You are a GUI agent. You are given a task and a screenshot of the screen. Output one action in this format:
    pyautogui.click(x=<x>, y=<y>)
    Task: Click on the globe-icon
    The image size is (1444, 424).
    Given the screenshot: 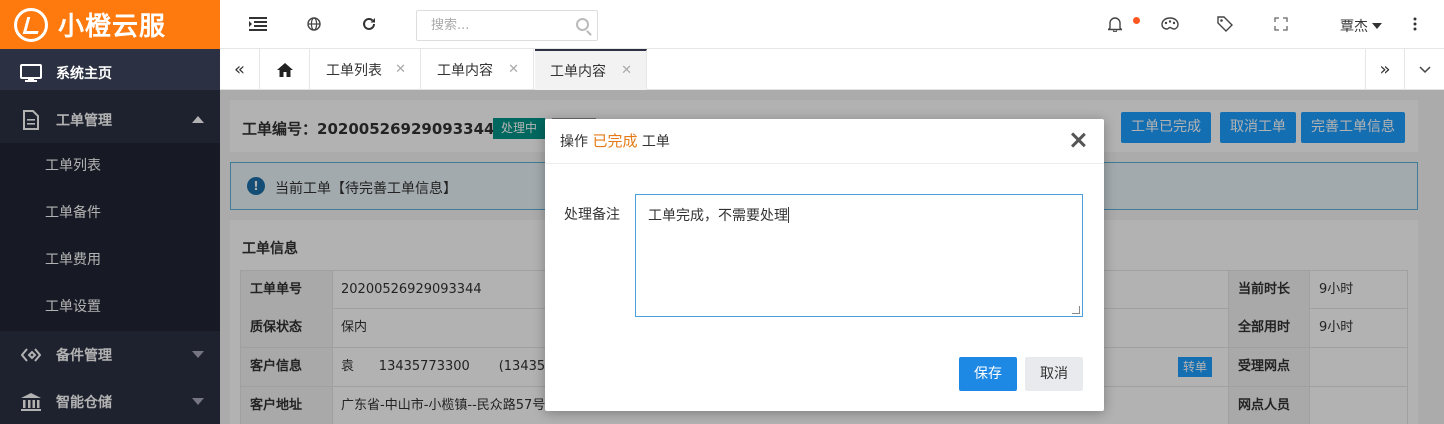 What is the action you would take?
    pyautogui.click(x=314, y=24)
    